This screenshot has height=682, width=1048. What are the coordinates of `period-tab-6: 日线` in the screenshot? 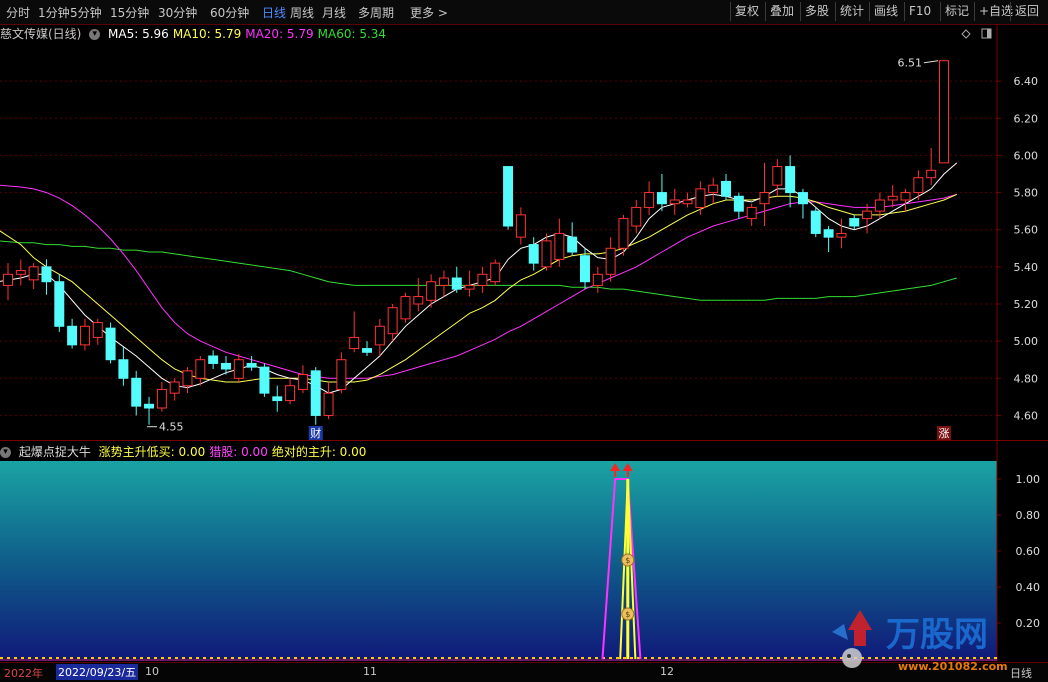 It's located at (274, 12).